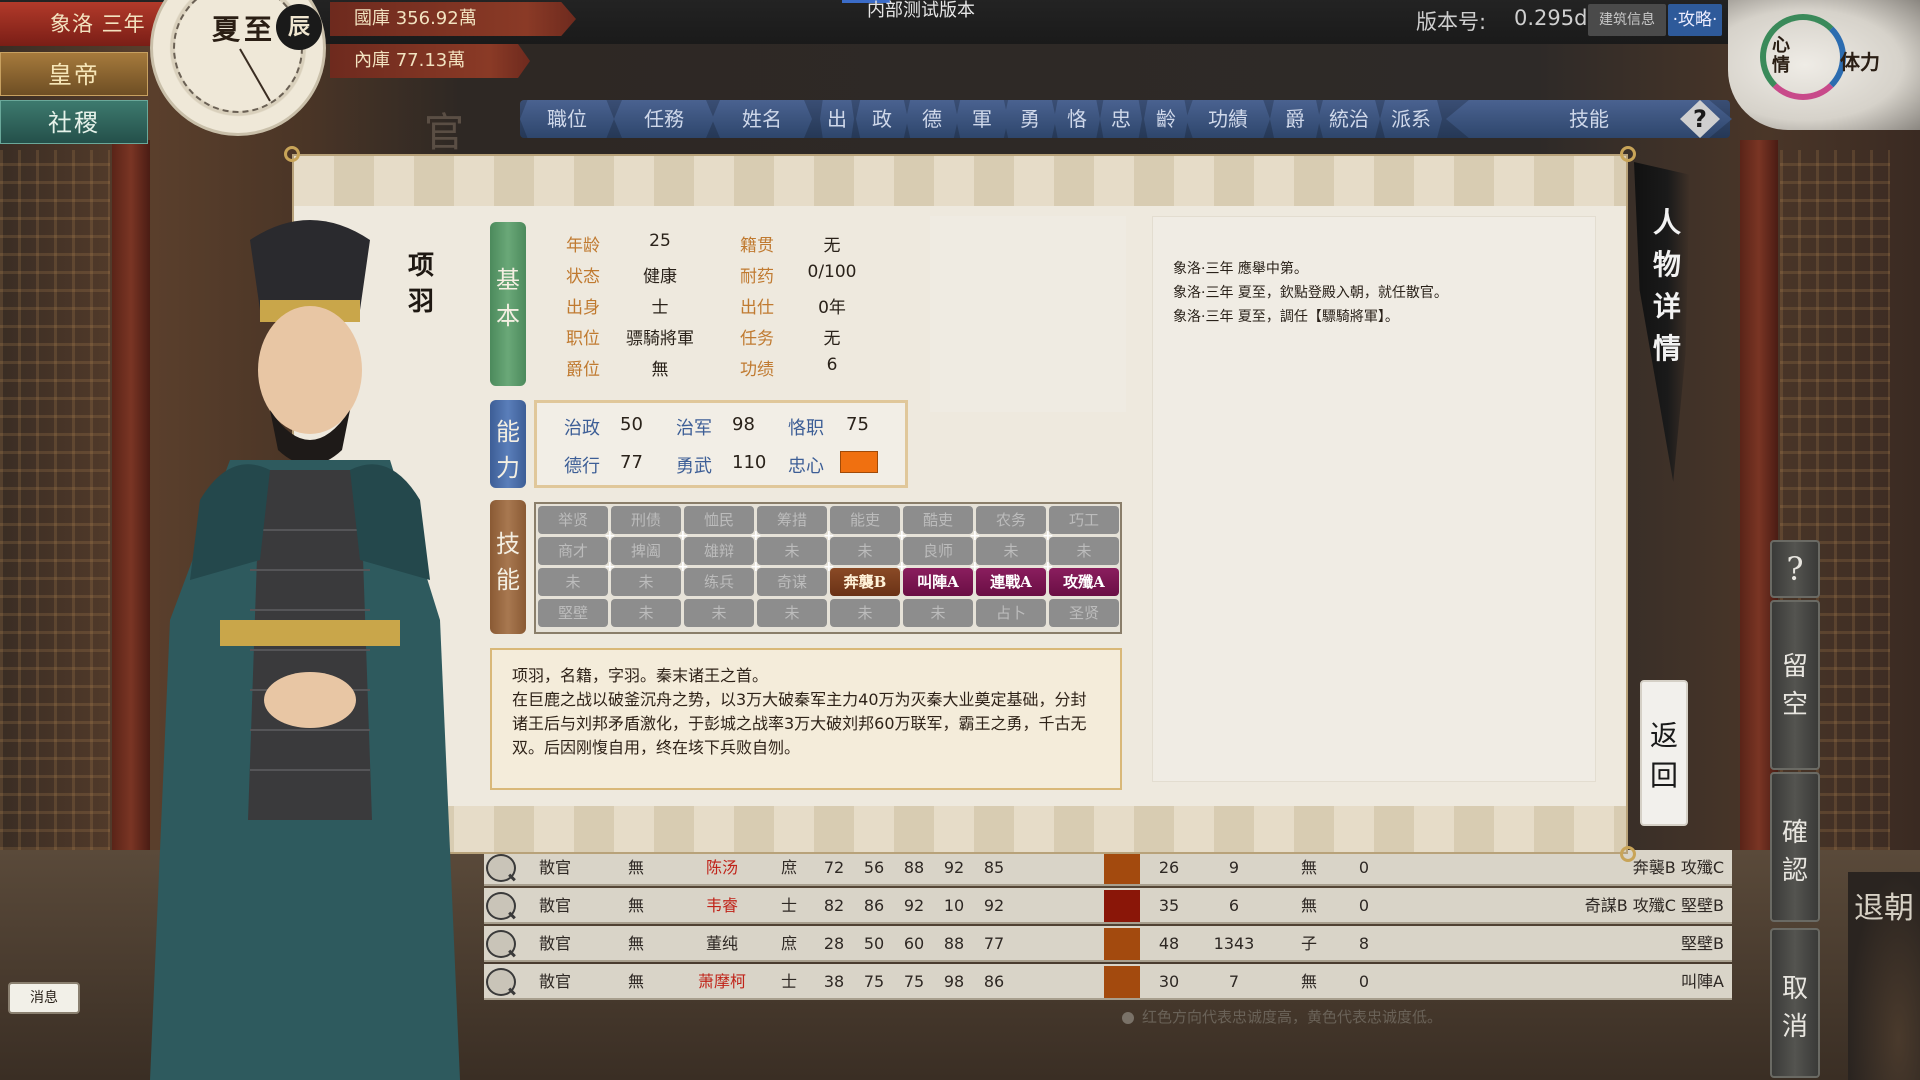 The width and height of the screenshot is (1920, 1080). What do you see at coordinates (1295, 119) in the screenshot?
I see `column-header: 爵` at bounding box center [1295, 119].